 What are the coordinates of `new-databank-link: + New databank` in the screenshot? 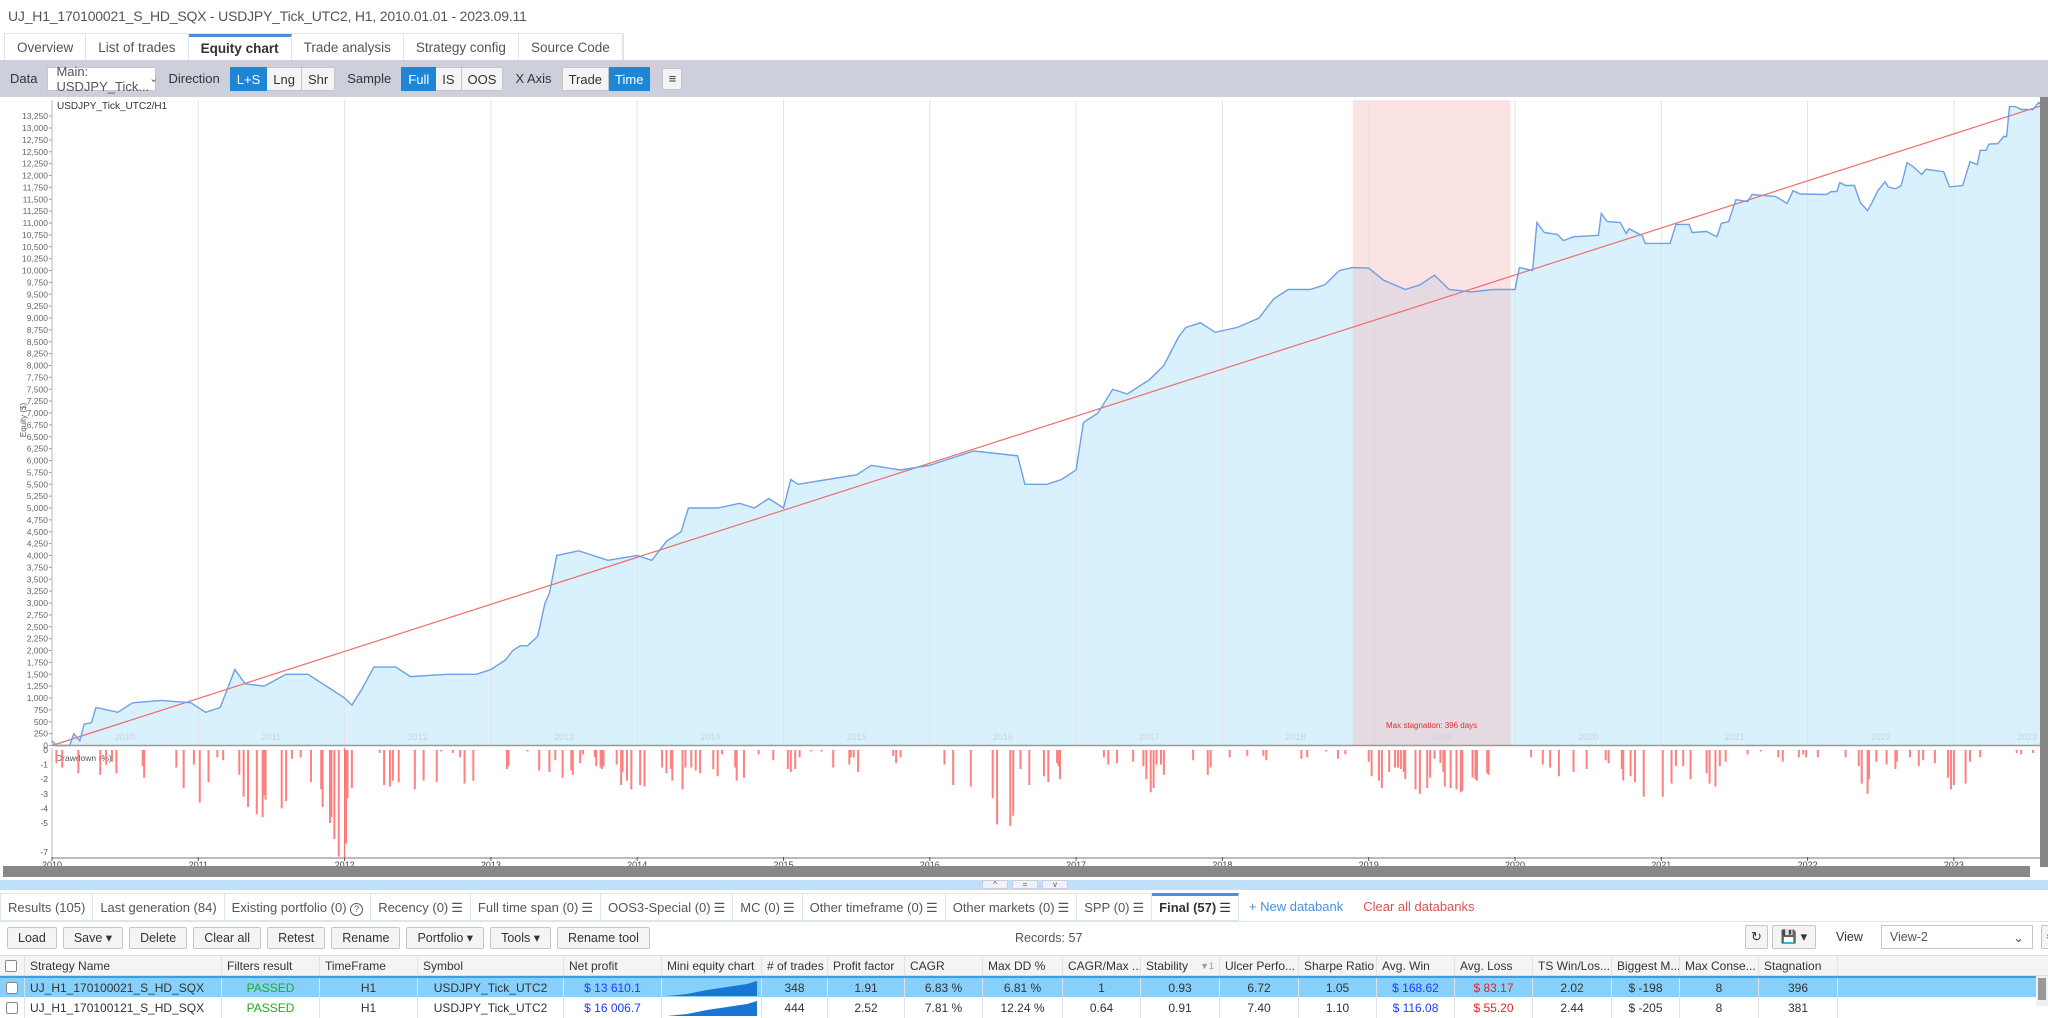 It's located at (1296, 907).